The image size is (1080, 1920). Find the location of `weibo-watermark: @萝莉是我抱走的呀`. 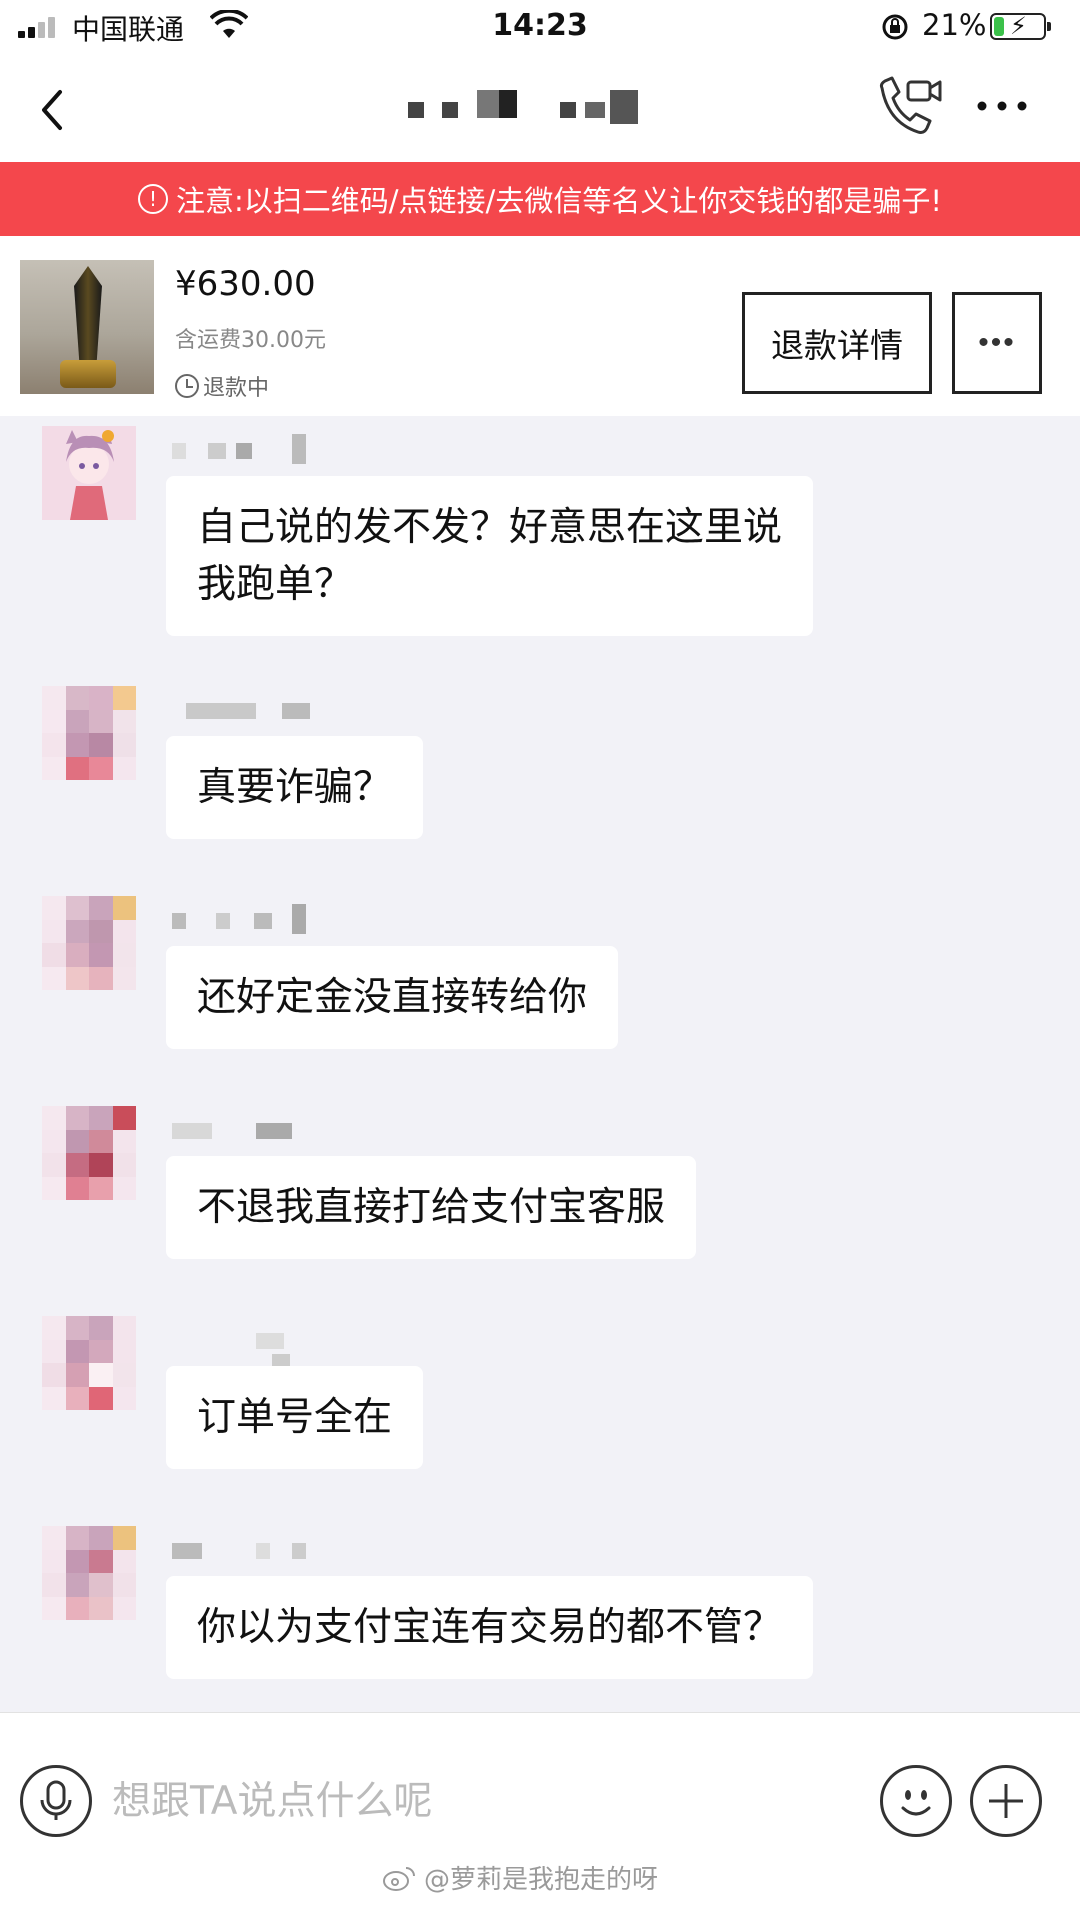

weibo-watermark: @萝莉是我抱走的呀 is located at coordinates (520, 1877).